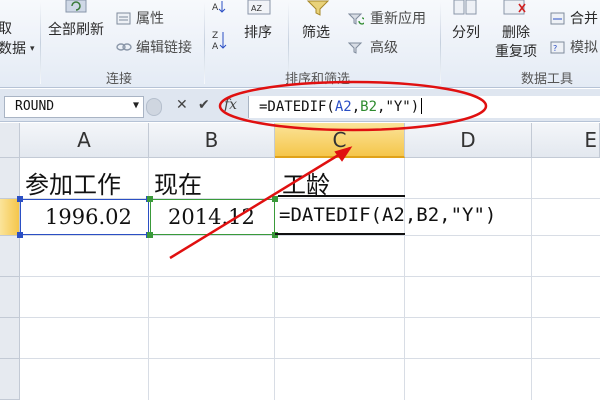 This screenshot has height=400, width=600. I want to click on enter-check-icon: ✔, so click(204, 105).